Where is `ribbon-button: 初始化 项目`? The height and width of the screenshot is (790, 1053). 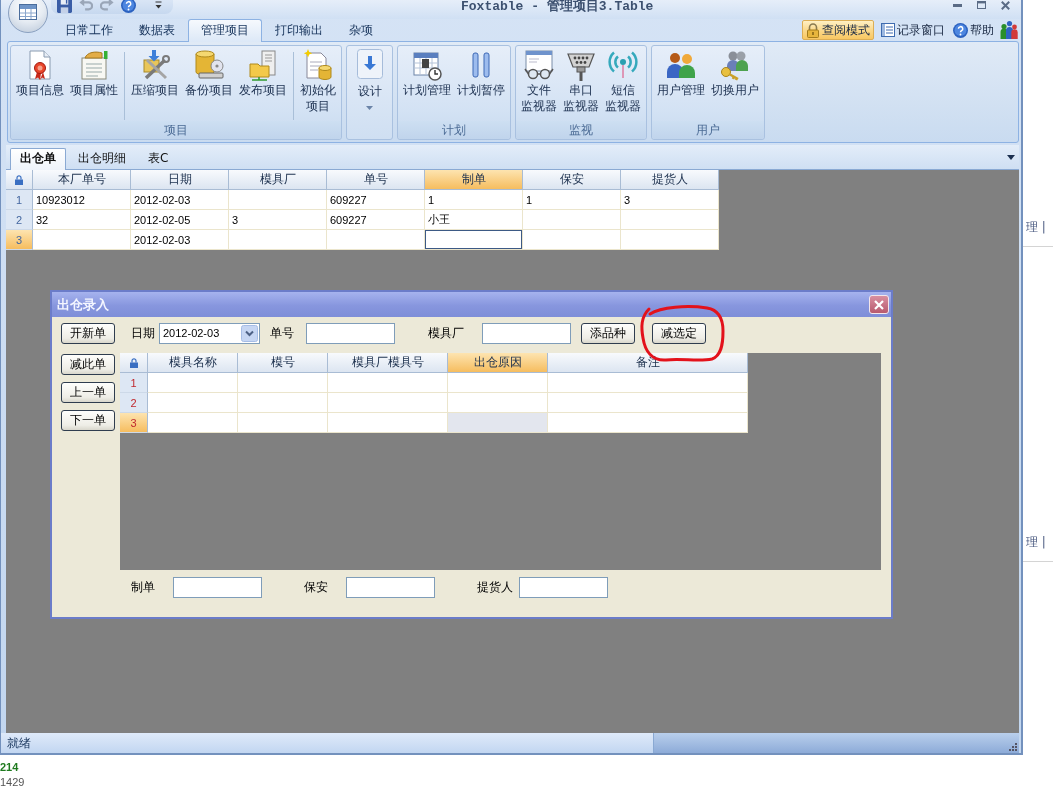
ribbon-button: 初始化 项目 is located at coordinates (318, 80).